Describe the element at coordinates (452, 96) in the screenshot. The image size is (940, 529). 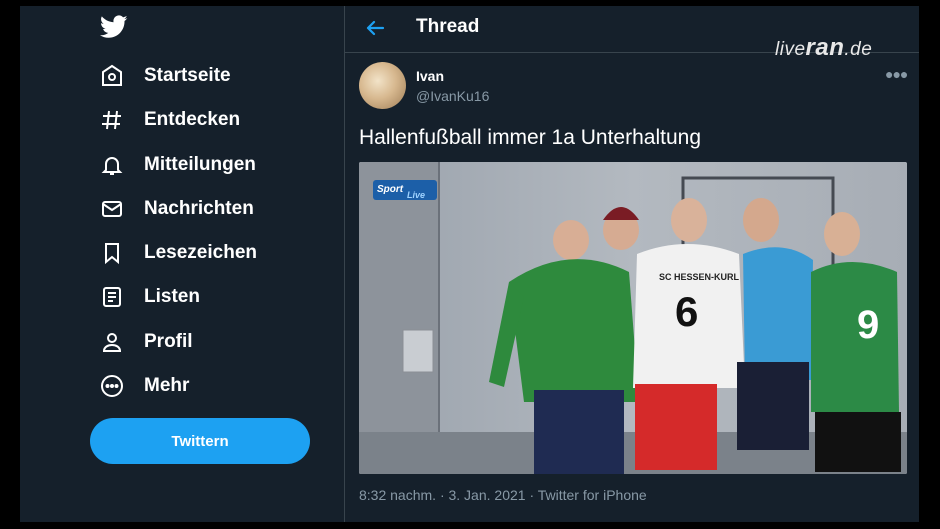
I see `author-handle: @IvanKu16` at that location.